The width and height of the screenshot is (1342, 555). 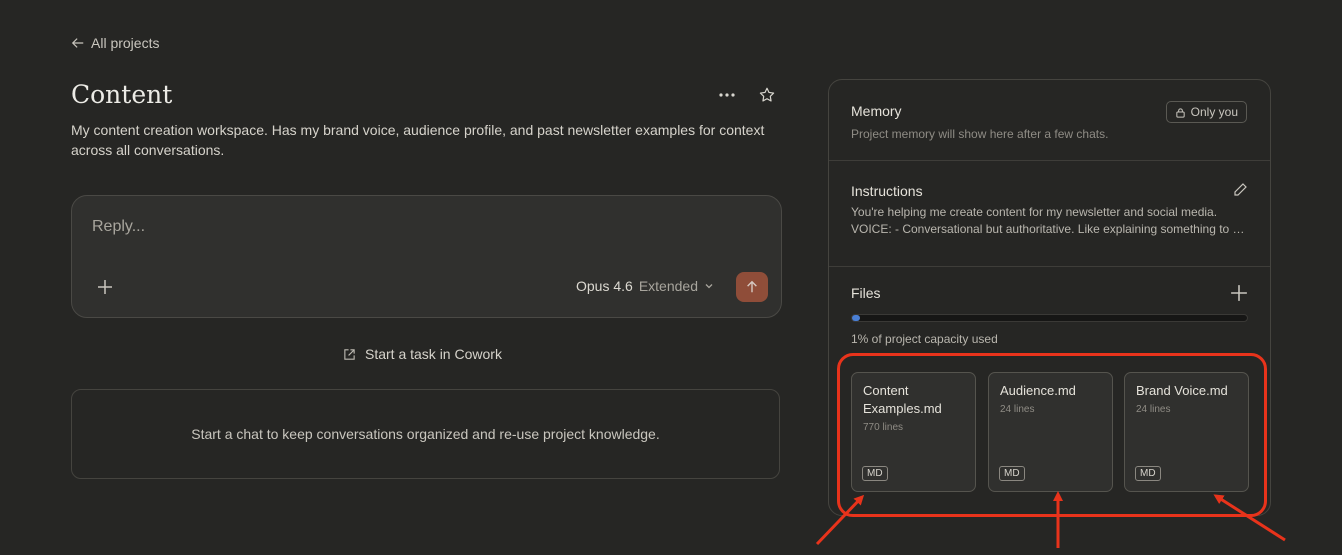 What do you see at coordinates (924, 339) in the screenshot?
I see `capacity-text: 1% of project capacity used` at bounding box center [924, 339].